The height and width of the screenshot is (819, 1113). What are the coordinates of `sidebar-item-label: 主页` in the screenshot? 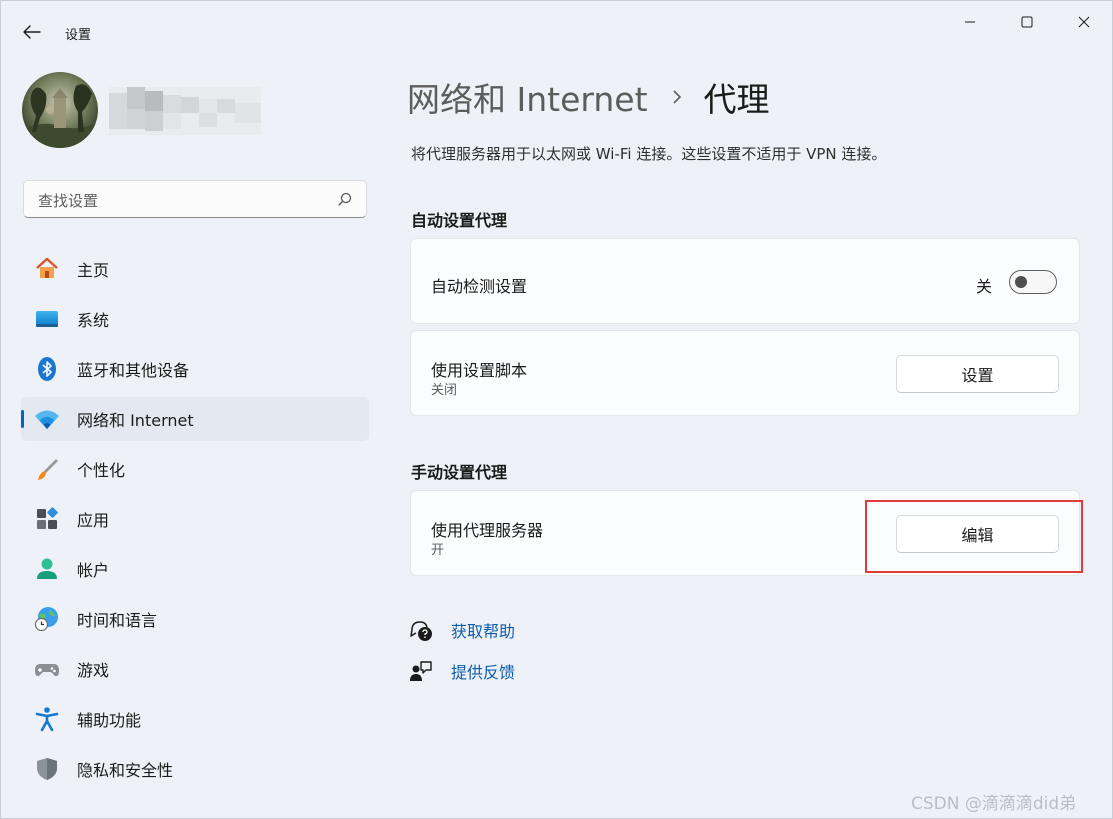 It's located at (93, 270).